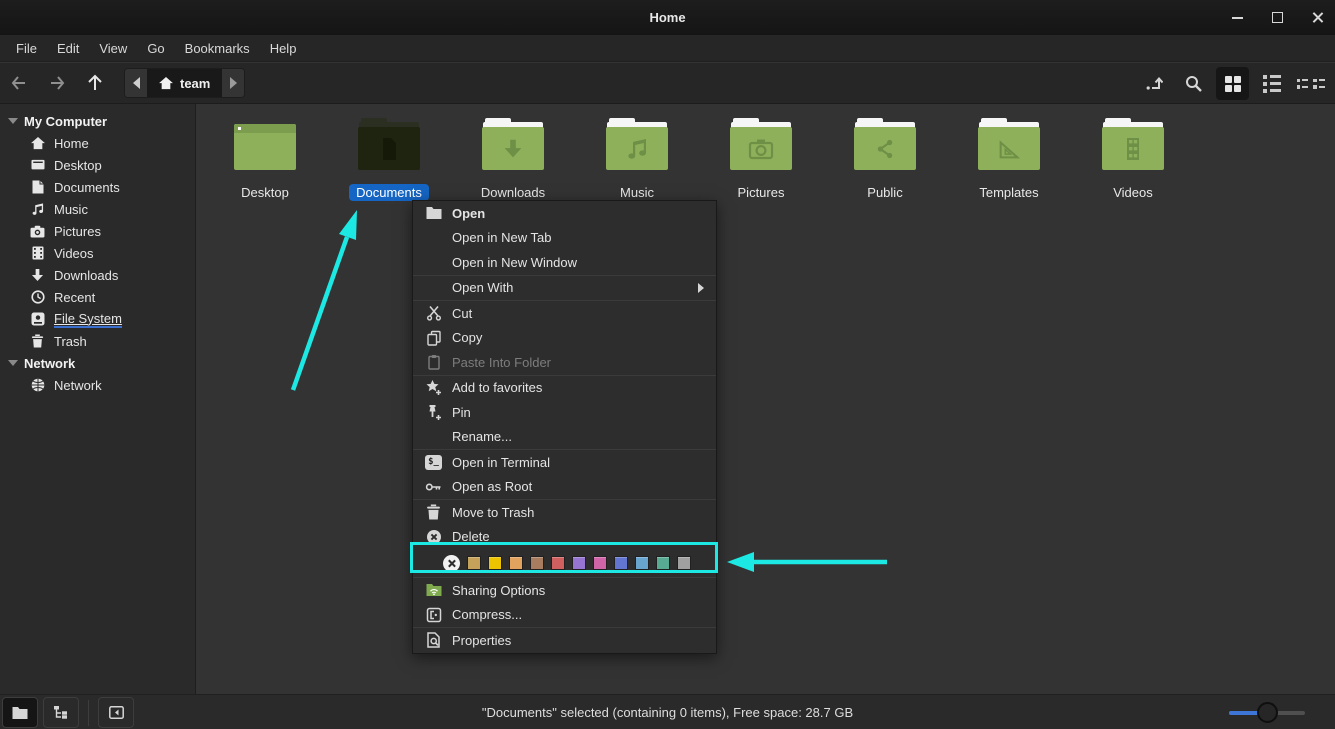  I want to click on menu-item-copy: Copy, so click(564, 338).